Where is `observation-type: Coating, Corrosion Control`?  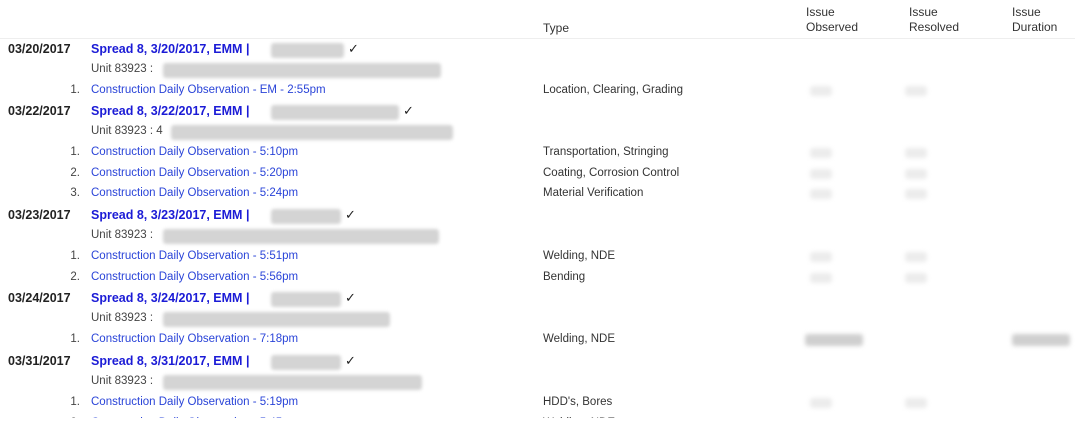 observation-type: Coating, Corrosion Control is located at coordinates (611, 172).